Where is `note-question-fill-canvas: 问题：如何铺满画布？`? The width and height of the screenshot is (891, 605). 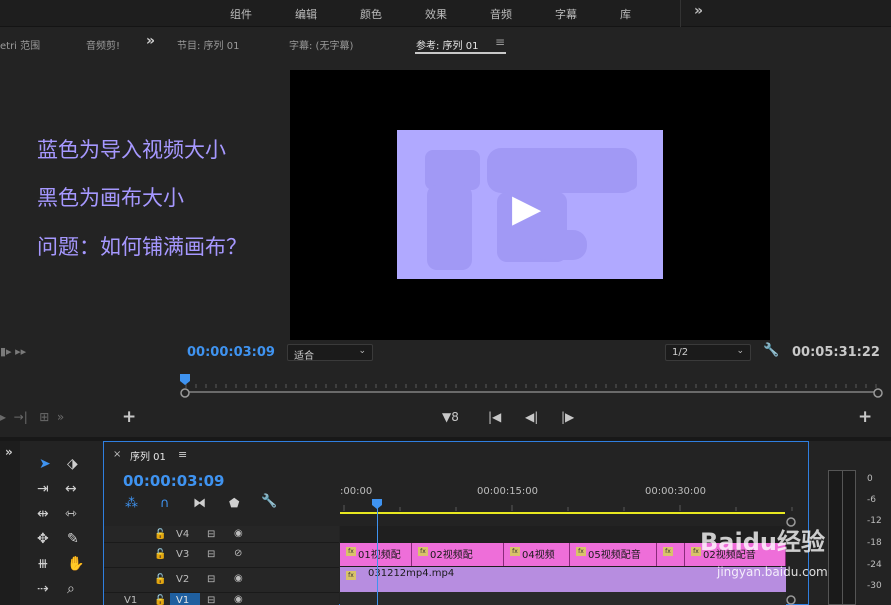
note-question-fill-canvas: 问题：如何铺满画布？ is located at coordinates (142, 247).